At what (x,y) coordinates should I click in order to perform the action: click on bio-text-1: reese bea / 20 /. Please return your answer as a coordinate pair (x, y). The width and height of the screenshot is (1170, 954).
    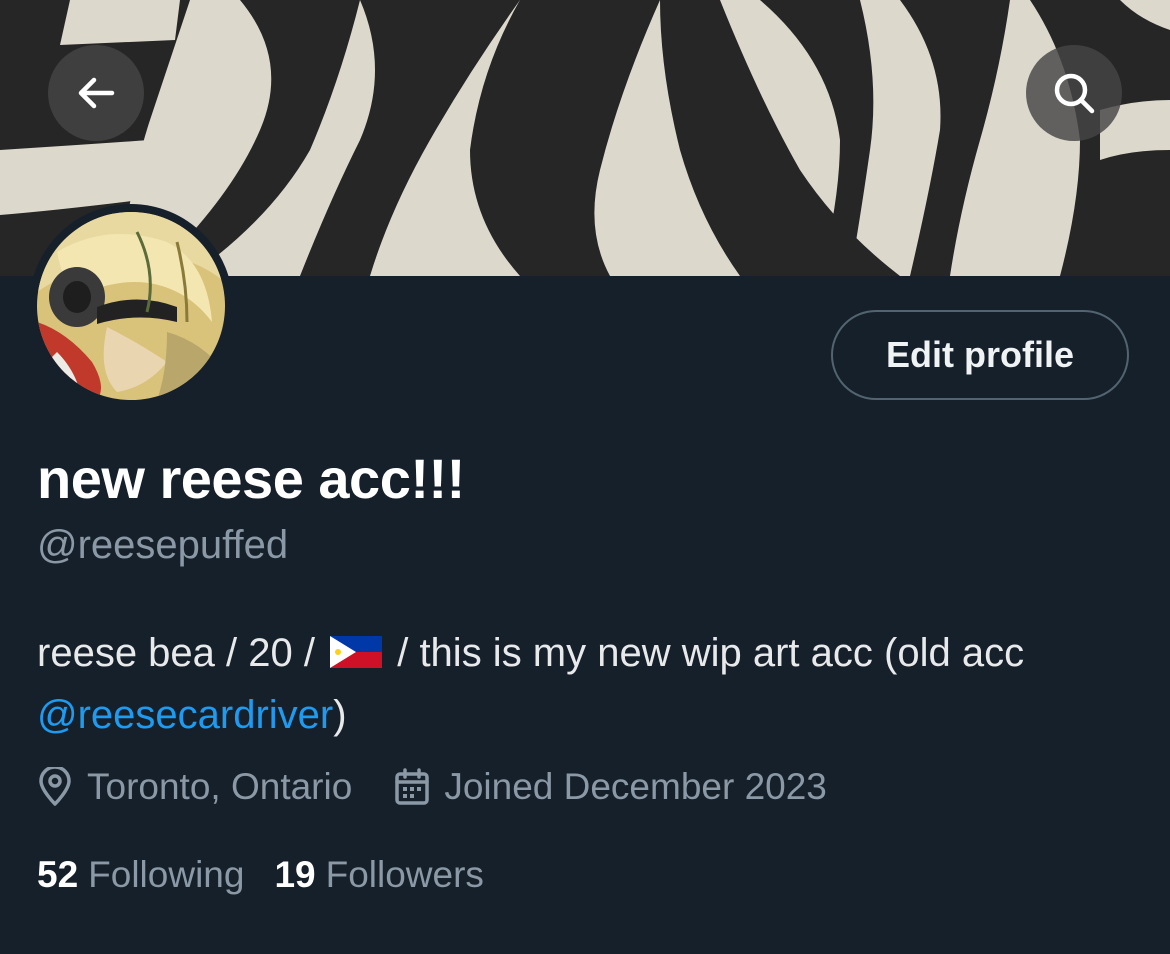
    Looking at the image, I should click on (176, 653).